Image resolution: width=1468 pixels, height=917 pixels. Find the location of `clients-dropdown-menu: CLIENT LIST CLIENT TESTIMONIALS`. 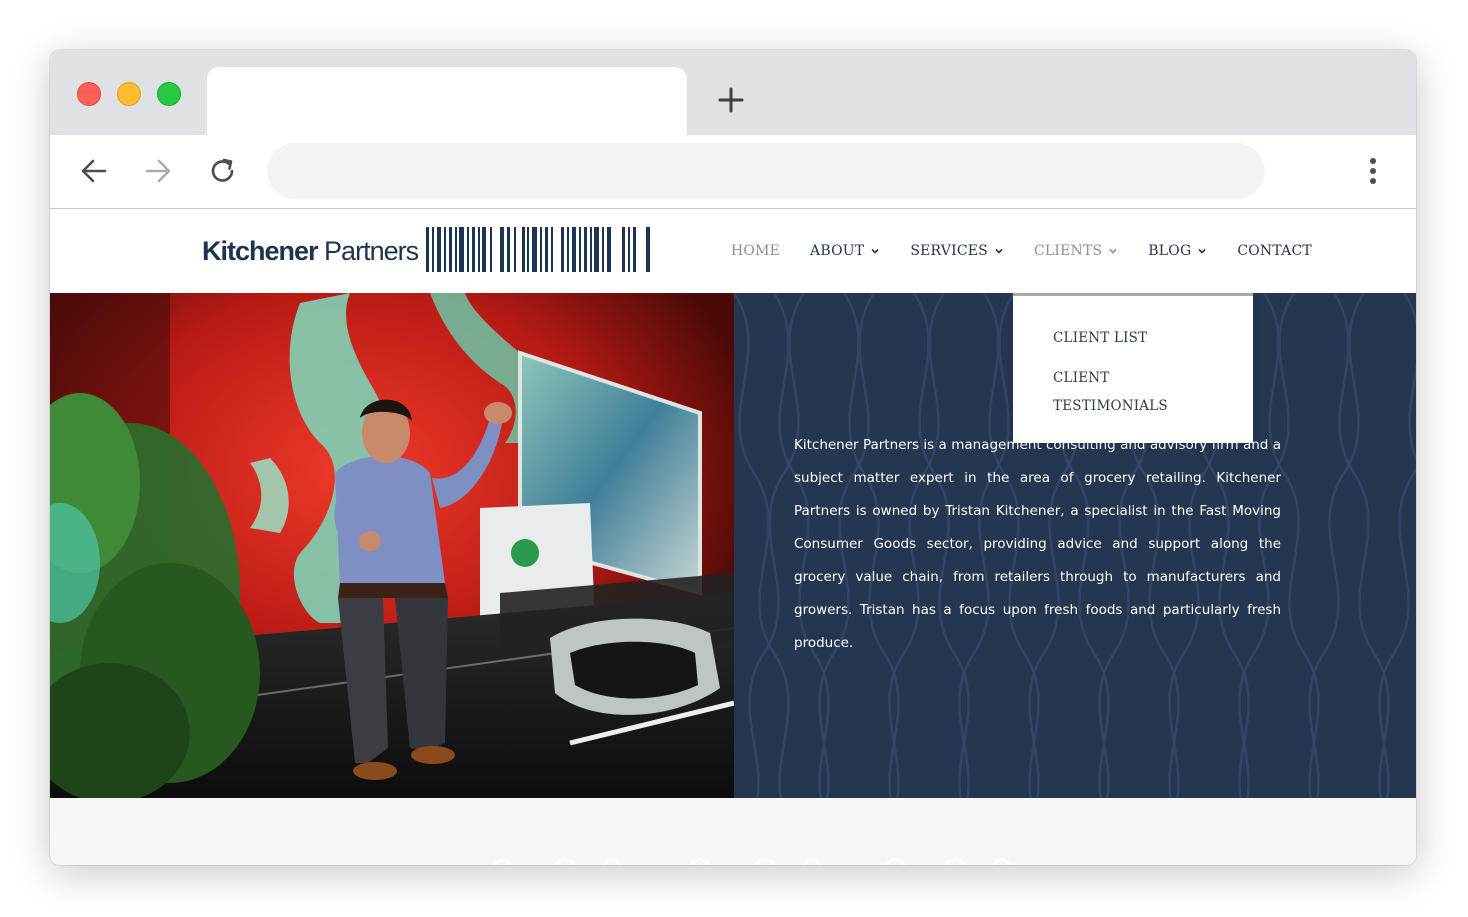

clients-dropdown-menu: CLIENT LIST CLIENT TESTIMONIALS is located at coordinates (1133, 368).